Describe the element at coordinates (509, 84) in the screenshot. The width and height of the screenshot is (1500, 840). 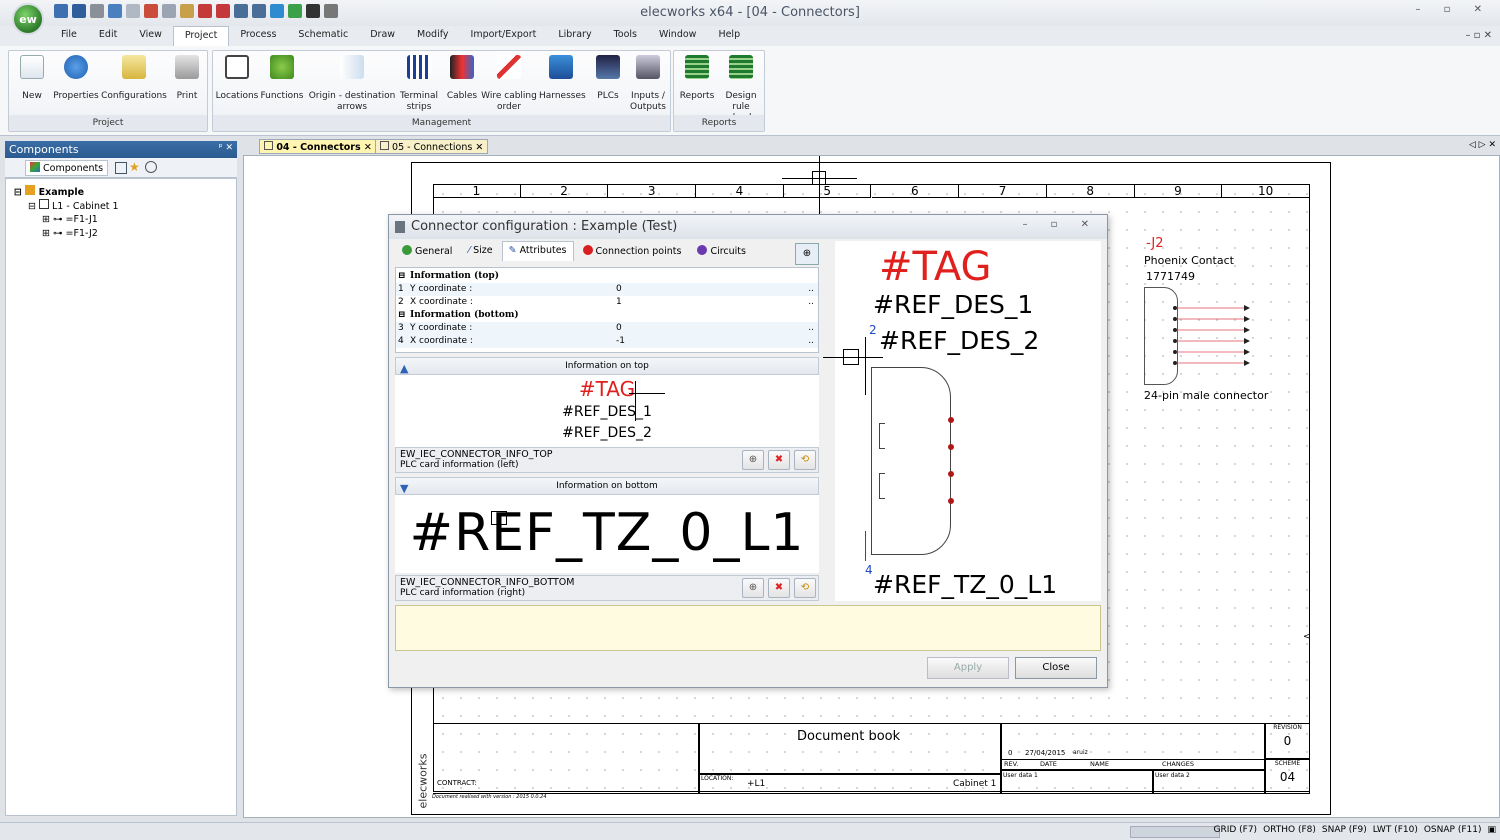
I see `wire-cabling-order-button: Wire cabling order` at that location.